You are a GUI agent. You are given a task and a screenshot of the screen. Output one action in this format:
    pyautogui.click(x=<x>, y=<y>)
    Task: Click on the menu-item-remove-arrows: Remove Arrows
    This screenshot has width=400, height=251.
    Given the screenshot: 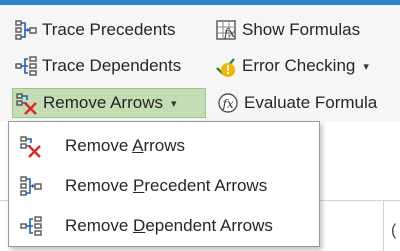 What is the action you would take?
    pyautogui.click(x=164, y=146)
    